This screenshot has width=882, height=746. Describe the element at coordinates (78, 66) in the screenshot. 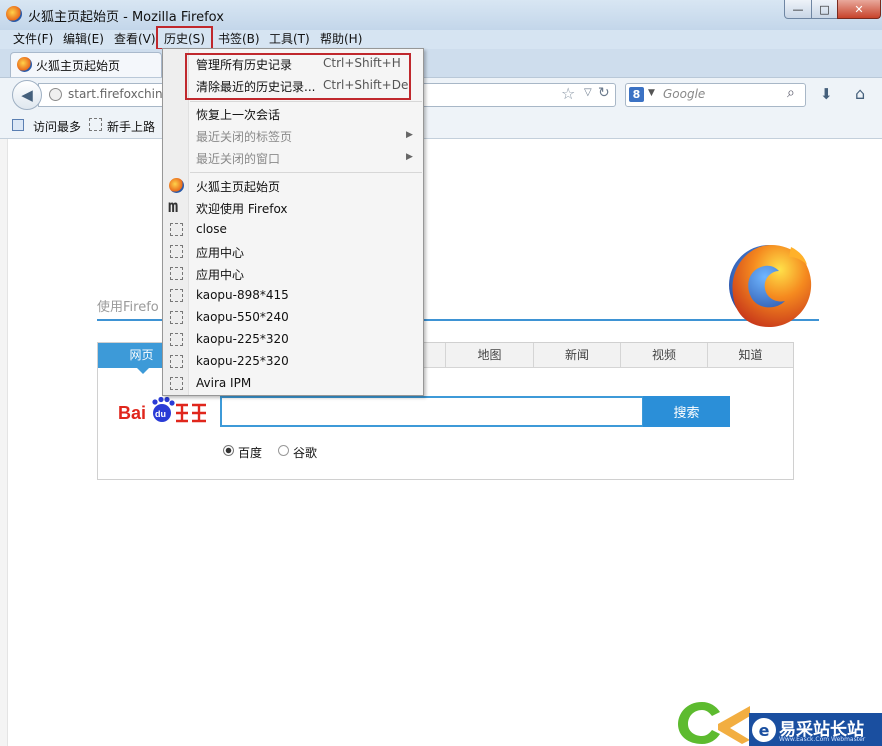

I see `tab-label: 火狐主页起始页` at that location.